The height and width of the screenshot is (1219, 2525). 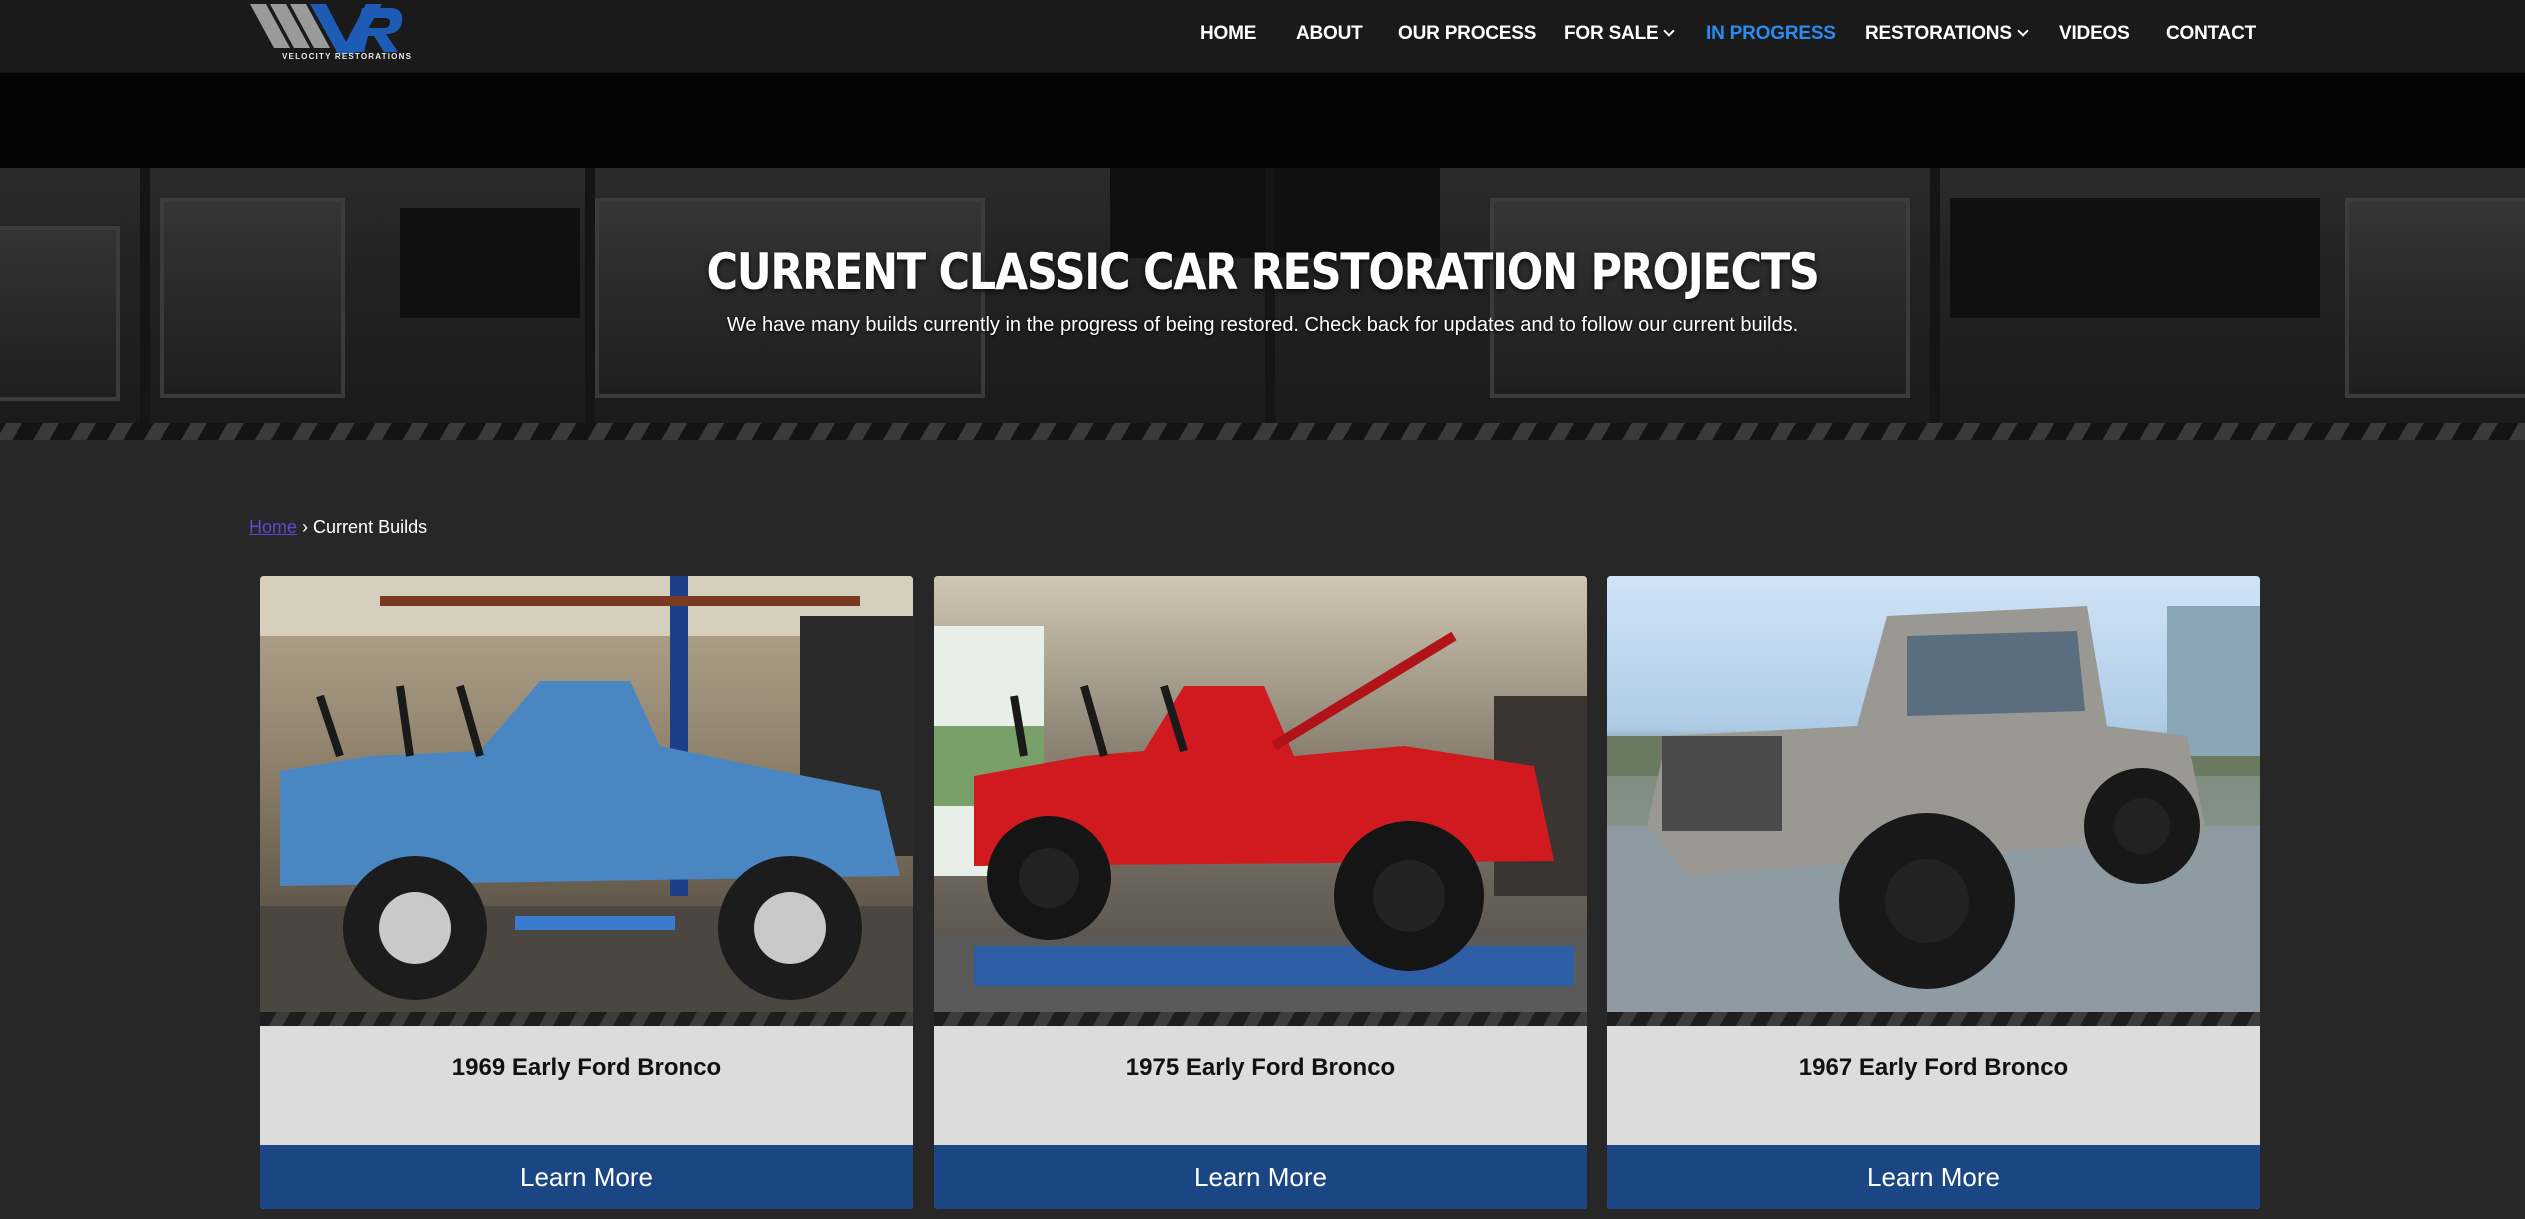 What do you see at coordinates (370, 527) in the screenshot?
I see `breadcrumb-current: Current Builds` at bounding box center [370, 527].